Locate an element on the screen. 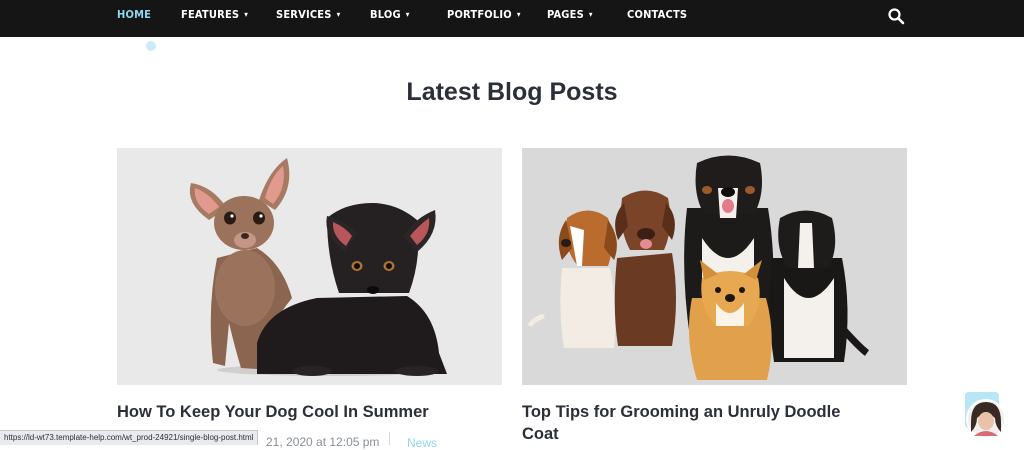  nav-item-pages: PAGES ▾ is located at coordinates (570, 15).